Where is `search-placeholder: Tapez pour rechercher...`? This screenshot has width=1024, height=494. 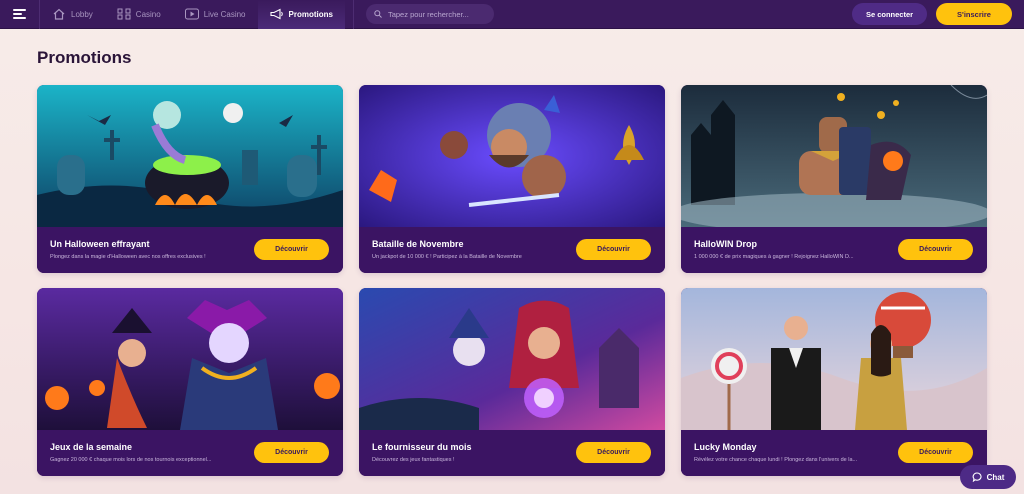 search-placeholder: Tapez pour rechercher... is located at coordinates (428, 14).